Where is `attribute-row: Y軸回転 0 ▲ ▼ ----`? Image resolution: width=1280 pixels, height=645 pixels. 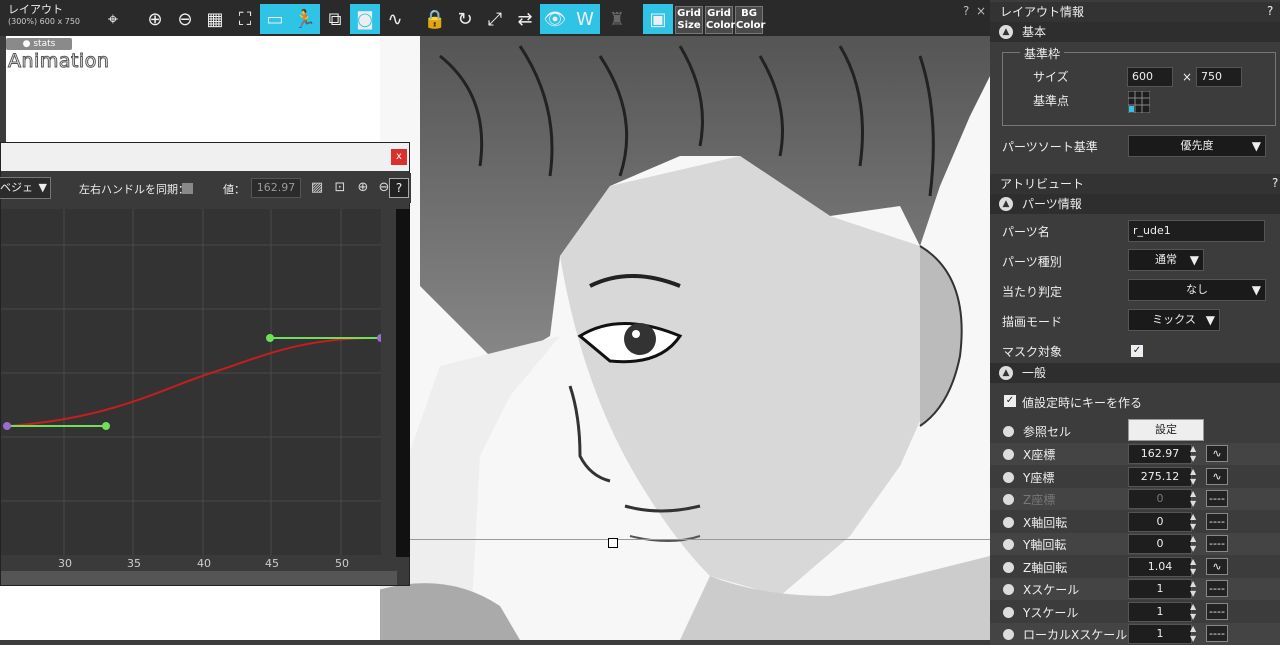
attribute-row: Y軸回転 0 ▲ ▼ ---- is located at coordinates (1135, 544).